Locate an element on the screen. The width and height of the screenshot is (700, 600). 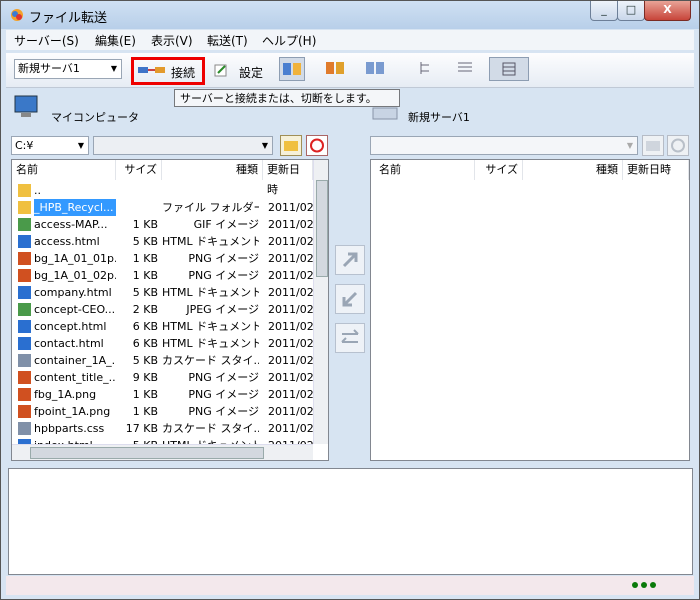
status-indicator-icon is located at coordinates (644, 585).